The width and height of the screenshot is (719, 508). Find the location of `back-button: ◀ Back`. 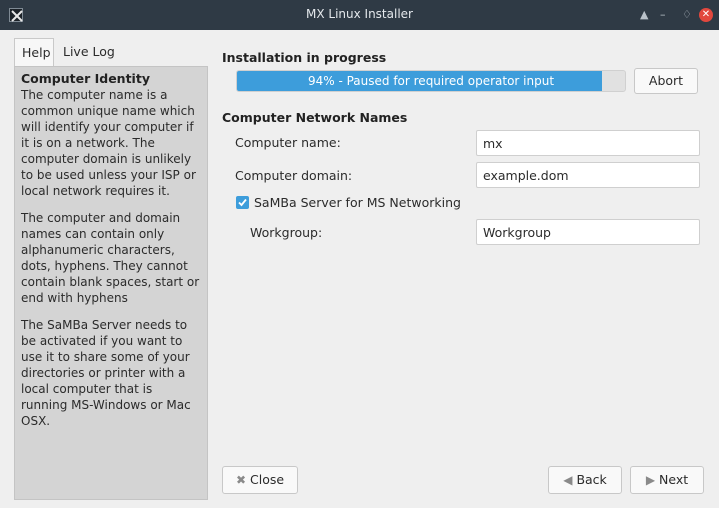

back-button: ◀ Back is located at coordinates (585, 480).